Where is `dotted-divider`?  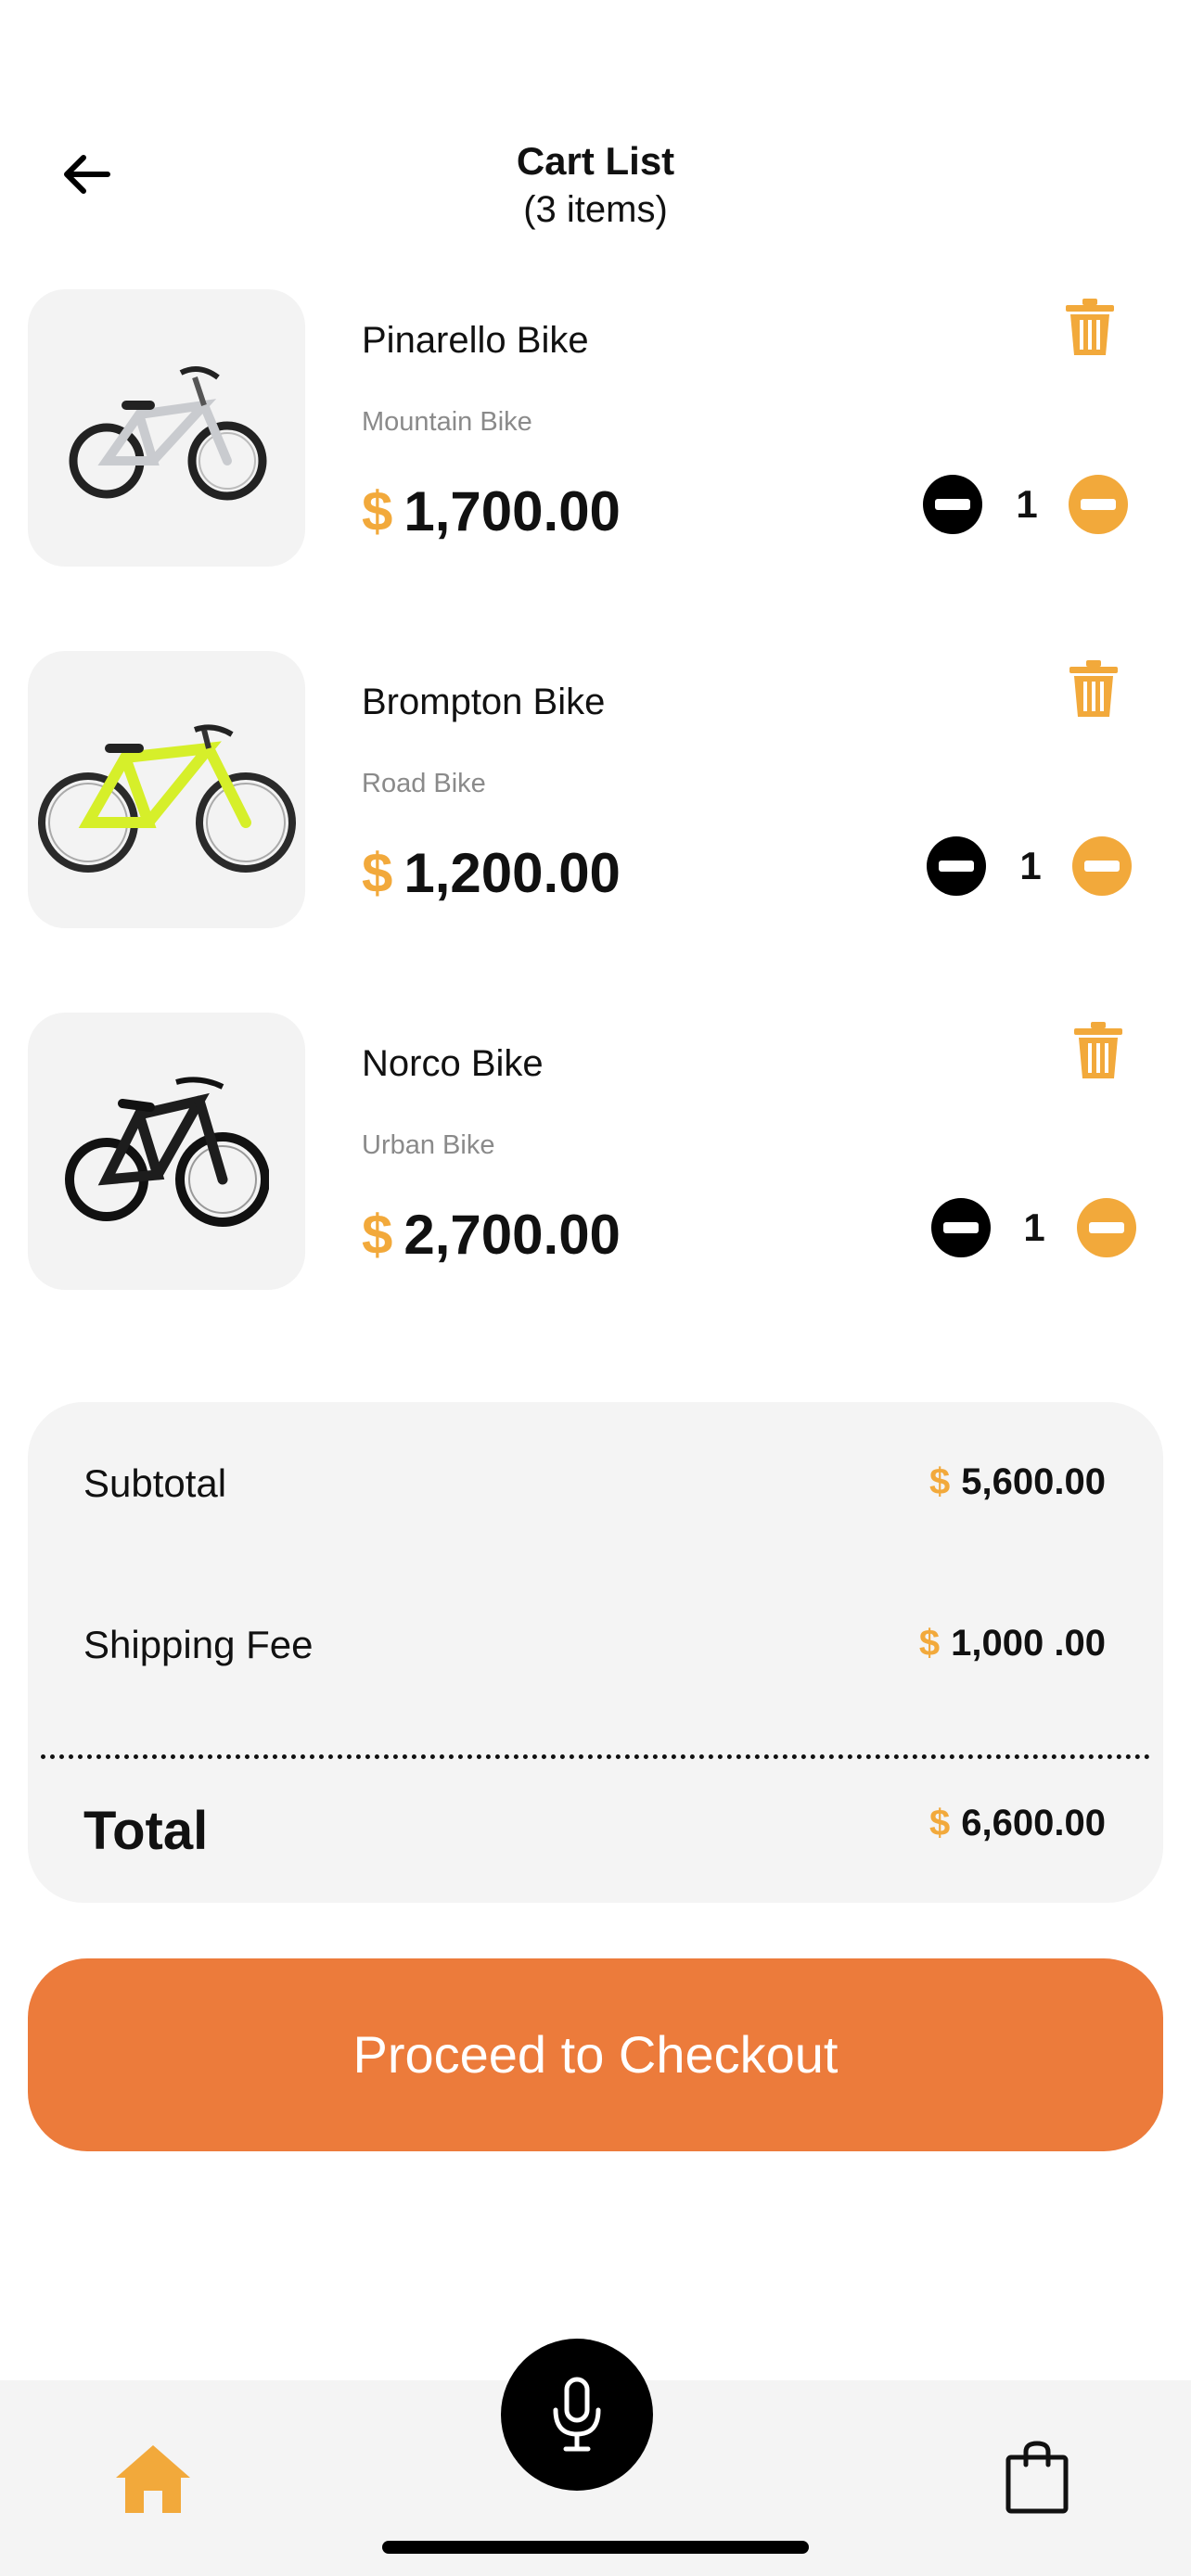 dotted-divider is located at coordinates (595, 1756).